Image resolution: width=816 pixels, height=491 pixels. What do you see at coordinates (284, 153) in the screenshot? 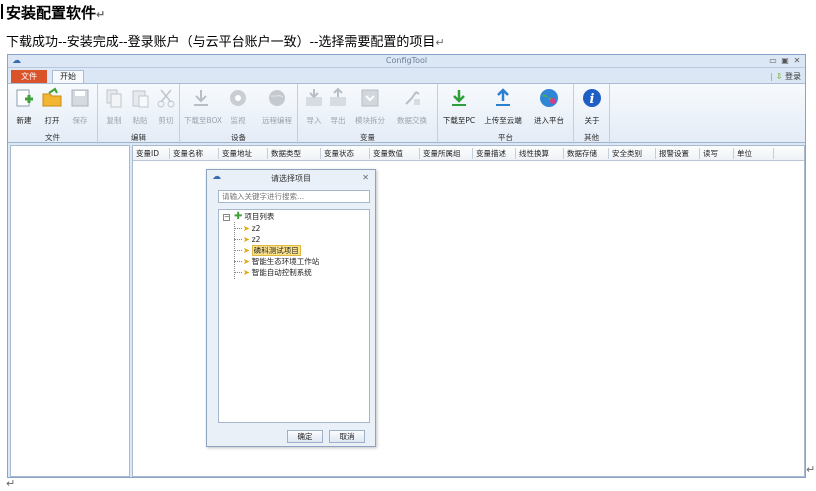
I see `col-header: 数据类型` at bounding box center [284, 153].